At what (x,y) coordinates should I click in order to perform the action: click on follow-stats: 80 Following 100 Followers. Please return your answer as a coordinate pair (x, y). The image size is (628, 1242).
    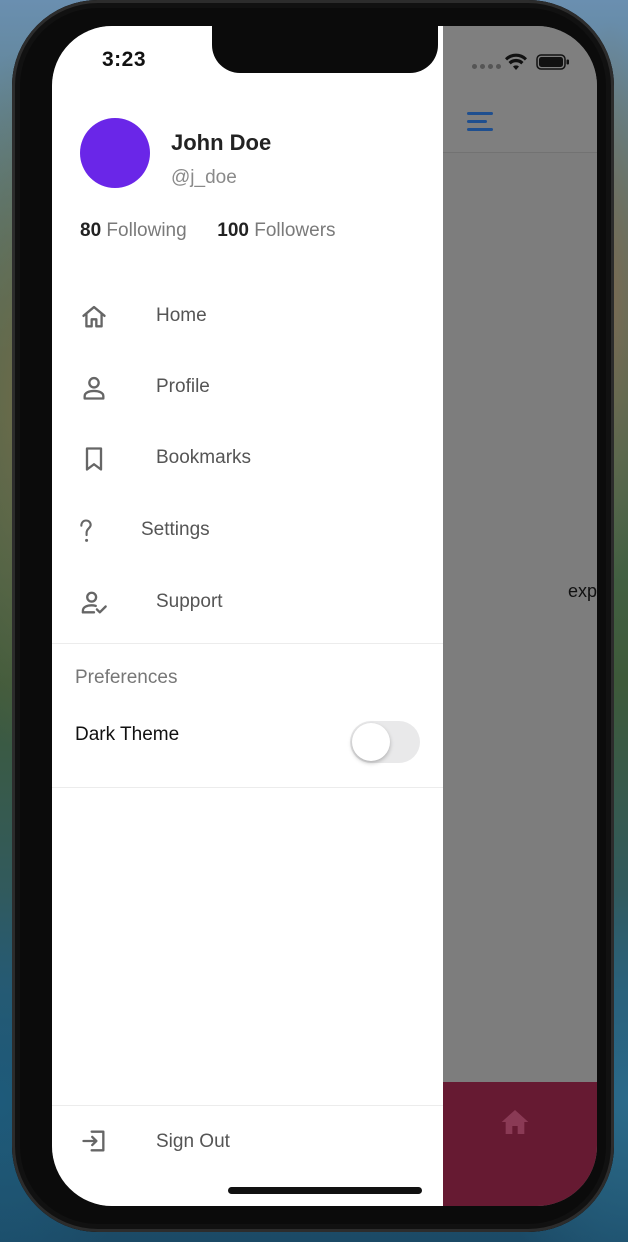
    Looking at the image, I should click on (208, 231).